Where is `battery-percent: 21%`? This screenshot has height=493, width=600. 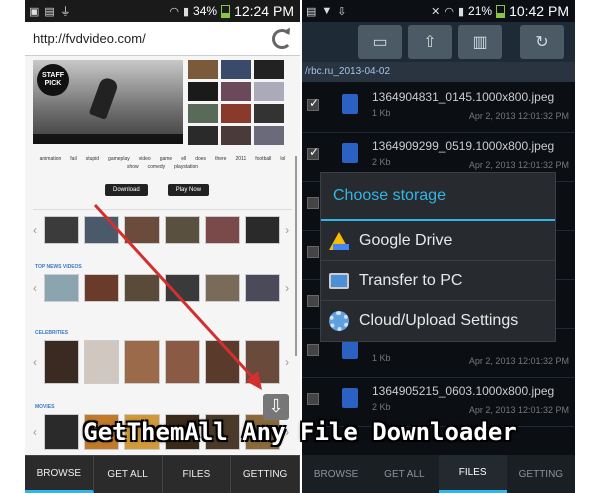 battery-percent: 21% is located at coordinates (480, 11).